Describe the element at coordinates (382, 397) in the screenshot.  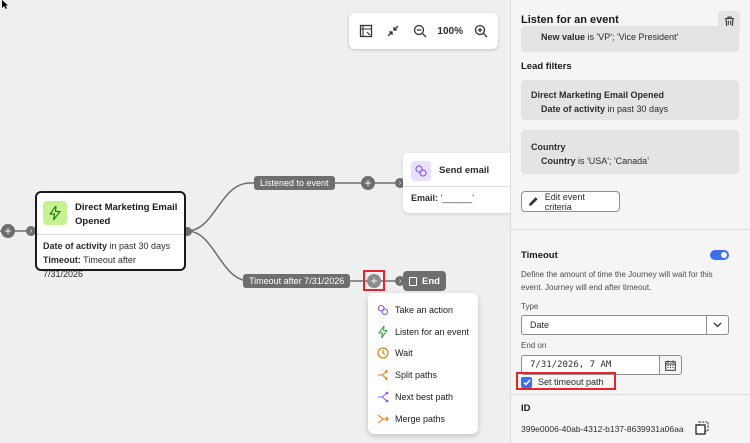
I see `next-best-icon` at that location.